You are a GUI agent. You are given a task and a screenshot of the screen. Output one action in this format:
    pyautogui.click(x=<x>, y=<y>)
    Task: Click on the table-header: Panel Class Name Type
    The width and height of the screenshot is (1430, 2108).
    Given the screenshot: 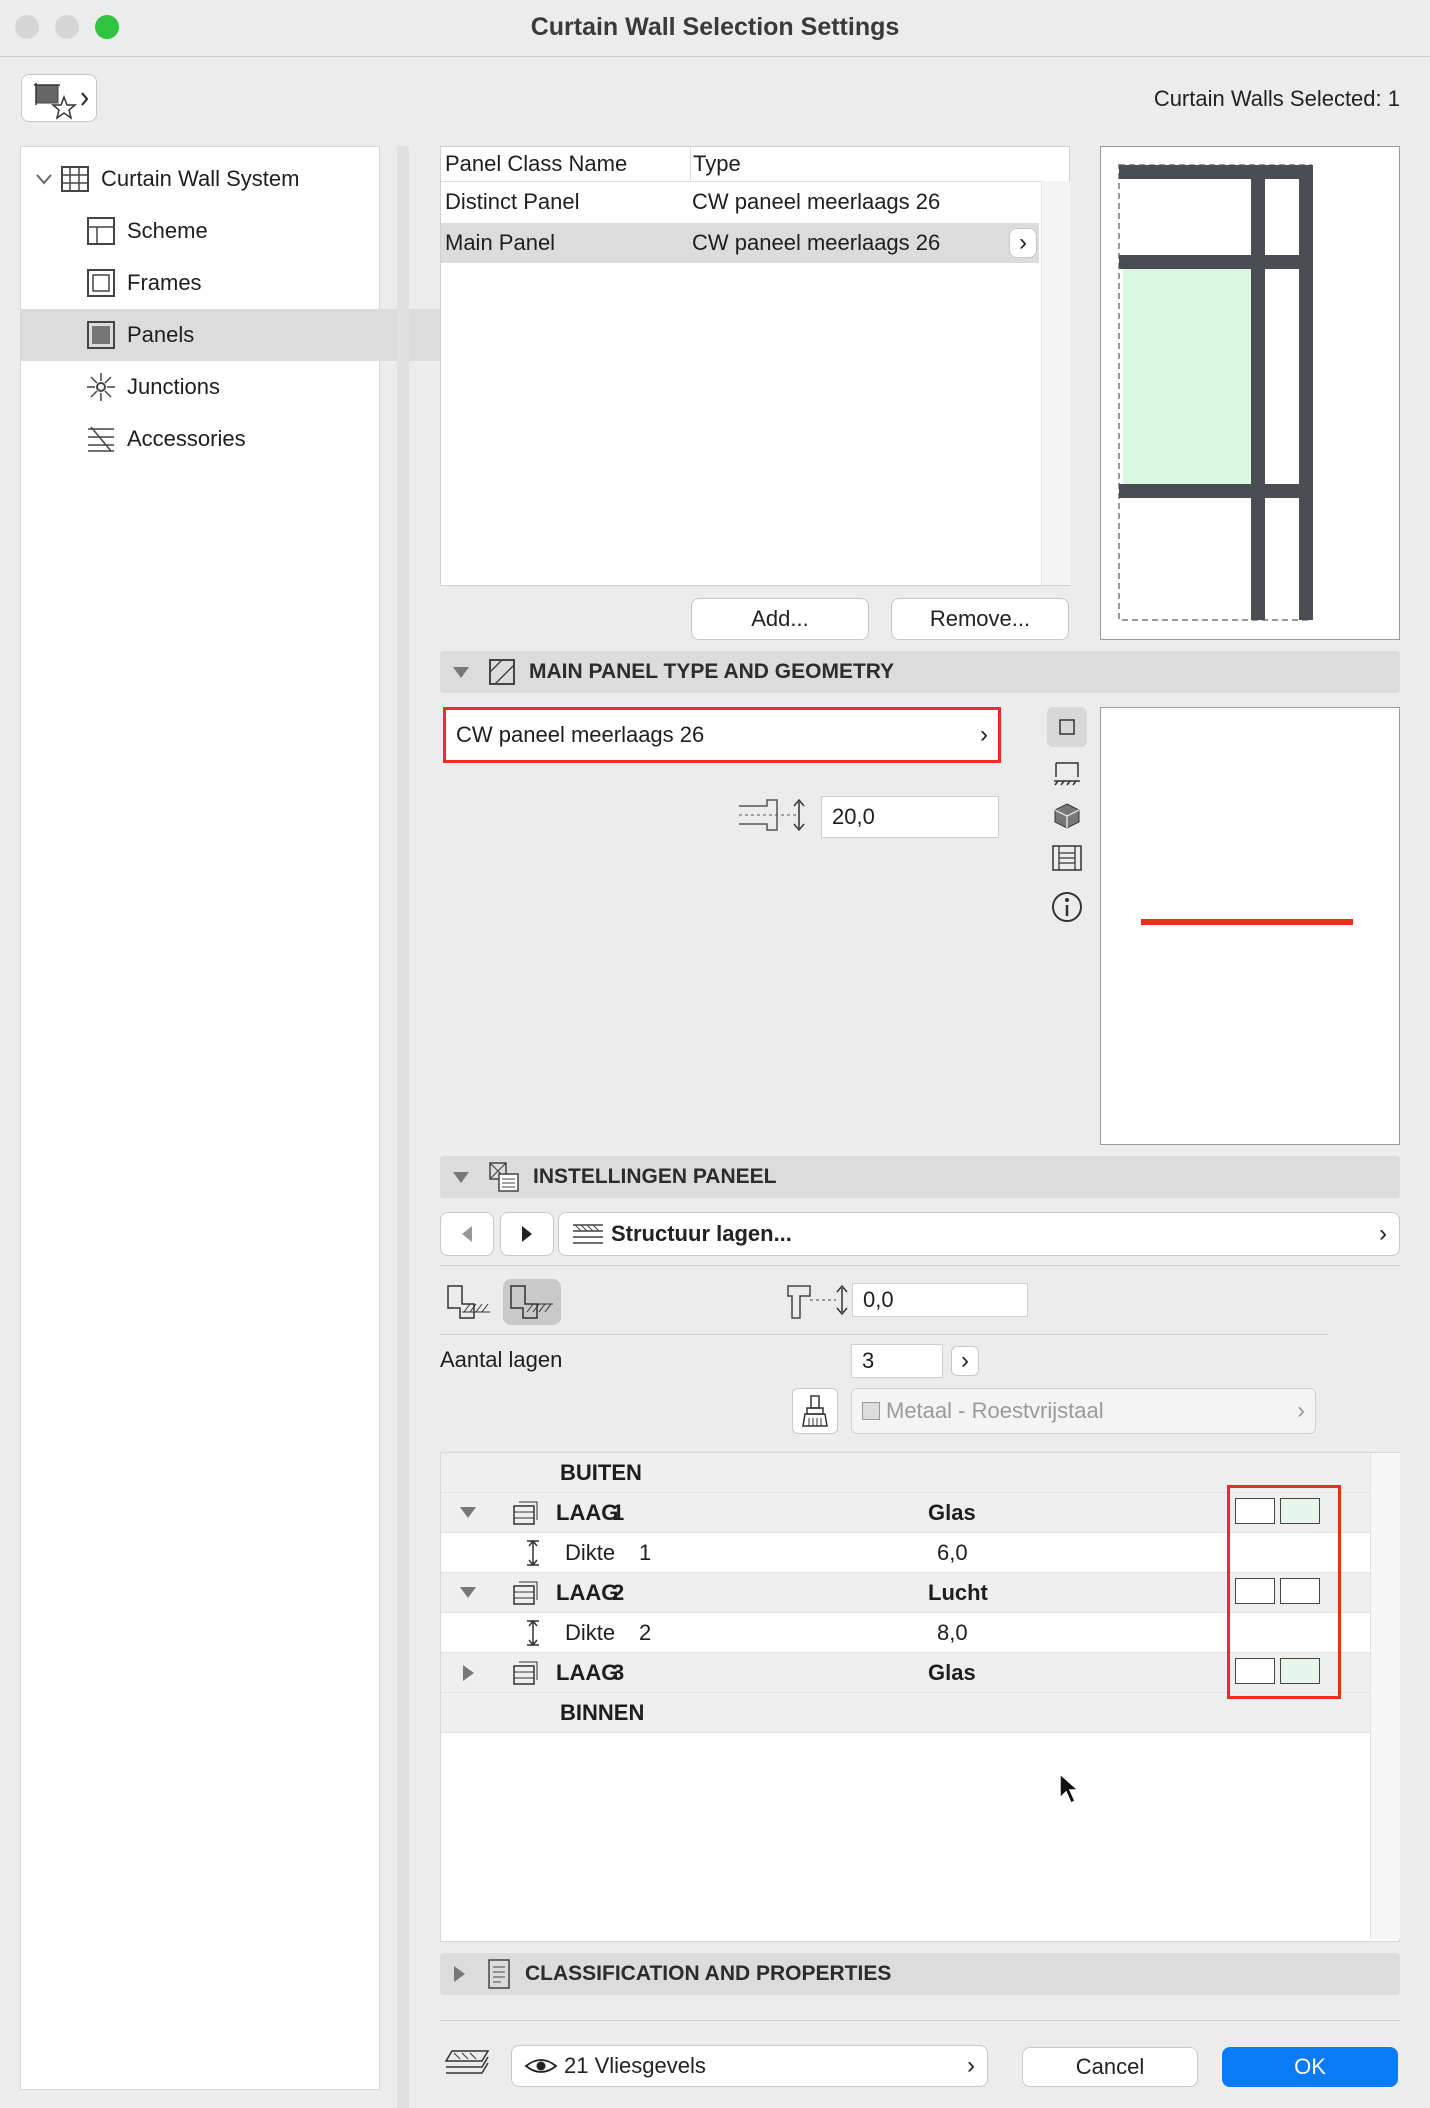 What is the action you would take?
    pyautogui.click(x=755, y=164)
    